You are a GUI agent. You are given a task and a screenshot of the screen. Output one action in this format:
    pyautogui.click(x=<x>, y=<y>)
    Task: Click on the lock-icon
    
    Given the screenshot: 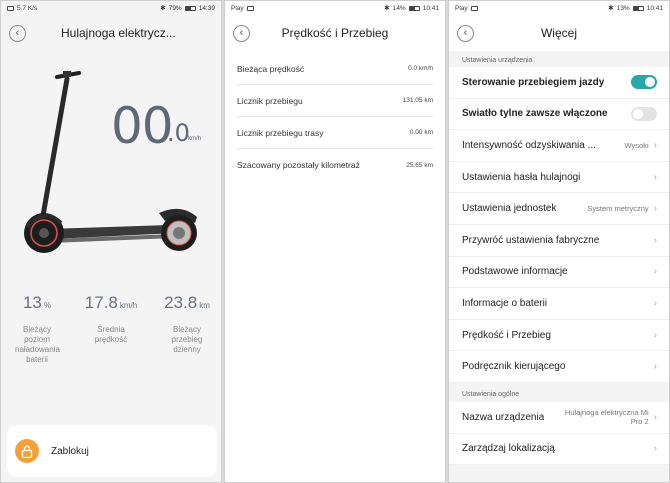 What is the action you would take?
    pyautogui.click(x=27, y=451)
    